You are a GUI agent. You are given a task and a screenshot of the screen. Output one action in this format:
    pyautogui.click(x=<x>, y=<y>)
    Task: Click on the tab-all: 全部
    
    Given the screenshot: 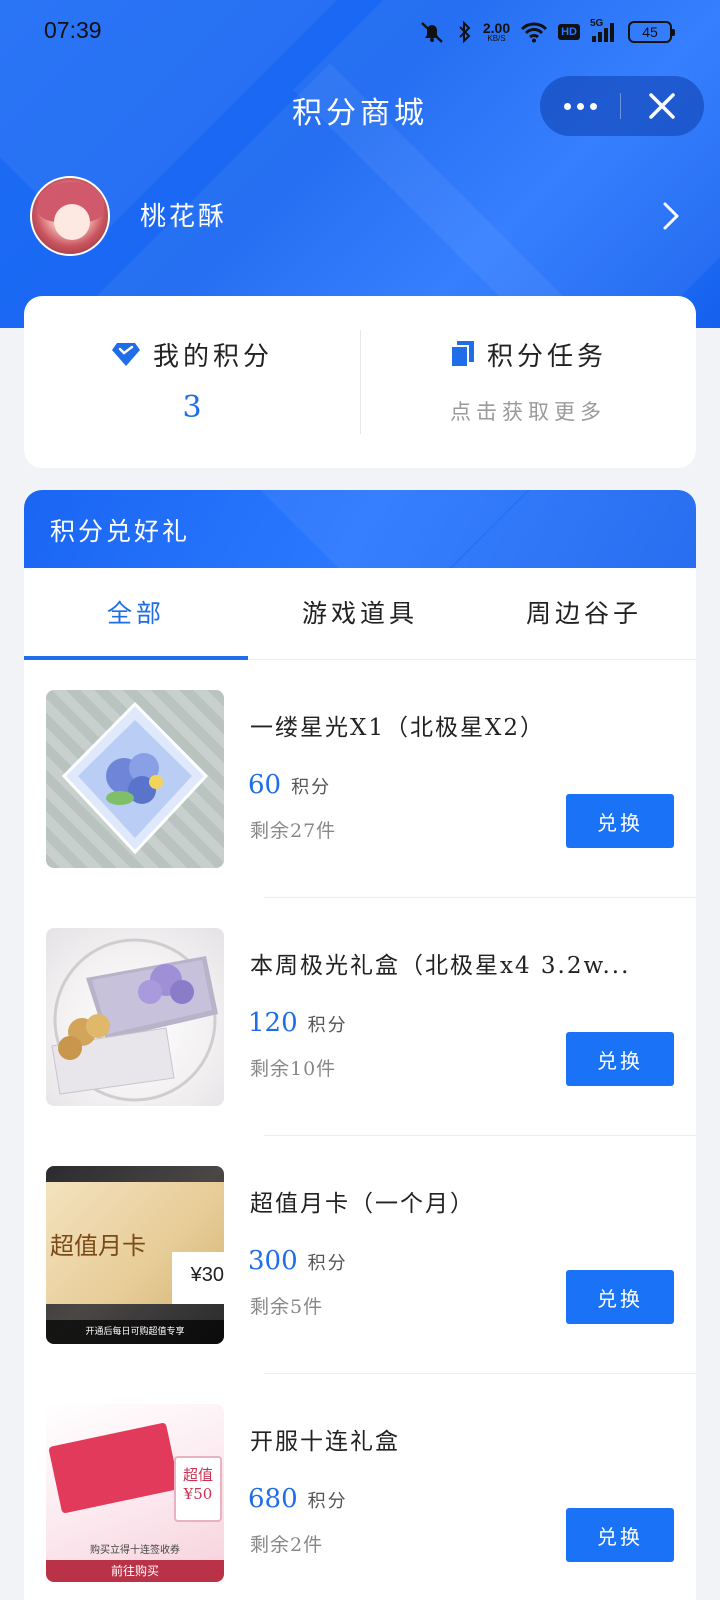 What is the action you would take?
    pyautogui.click(x=136, y=614)
    